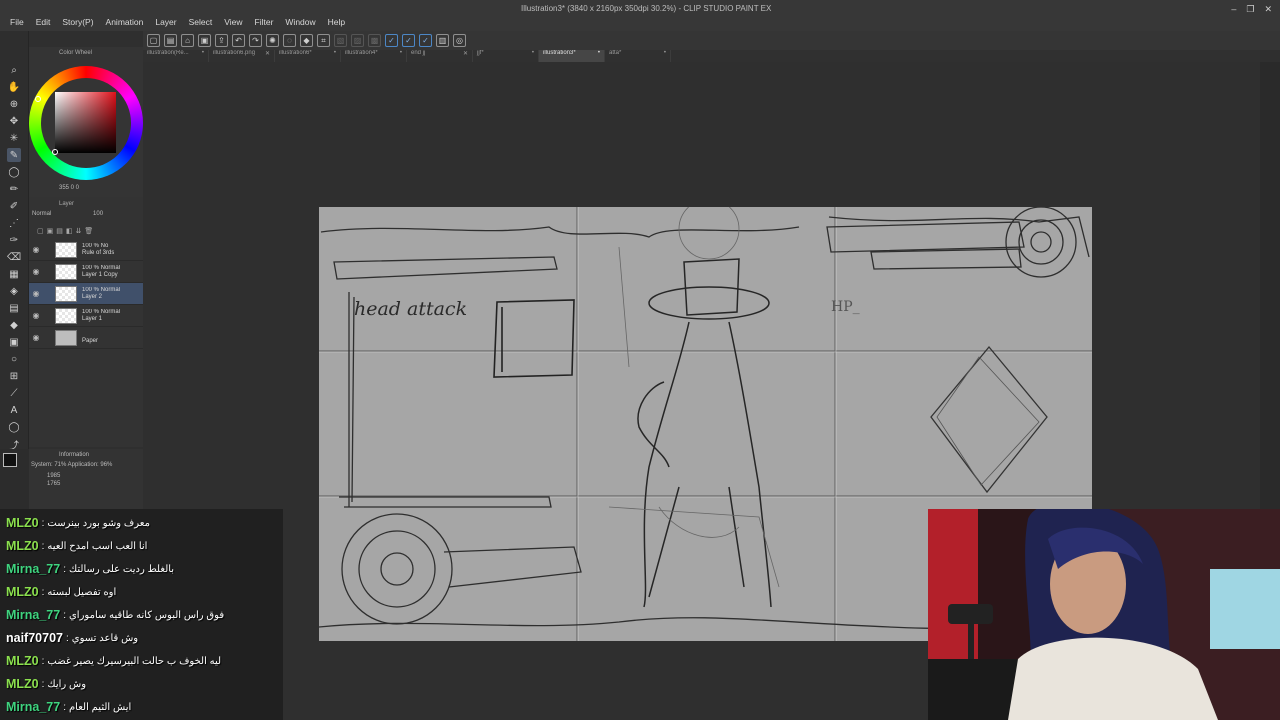  Describe the element at coordinates (289, 40) in the screenshot. I see `clear-icon: ◌` at that location.